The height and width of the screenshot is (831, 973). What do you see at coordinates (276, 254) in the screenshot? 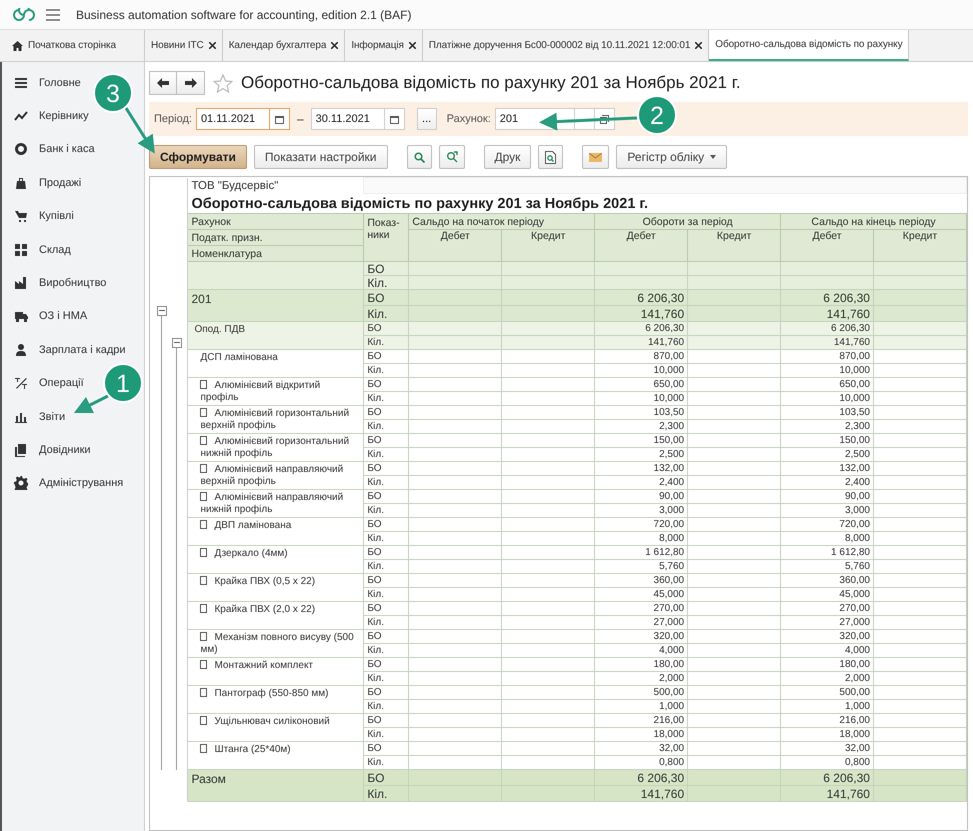
I see `column-header: Номенклатура` at bounding box center [276, 254].